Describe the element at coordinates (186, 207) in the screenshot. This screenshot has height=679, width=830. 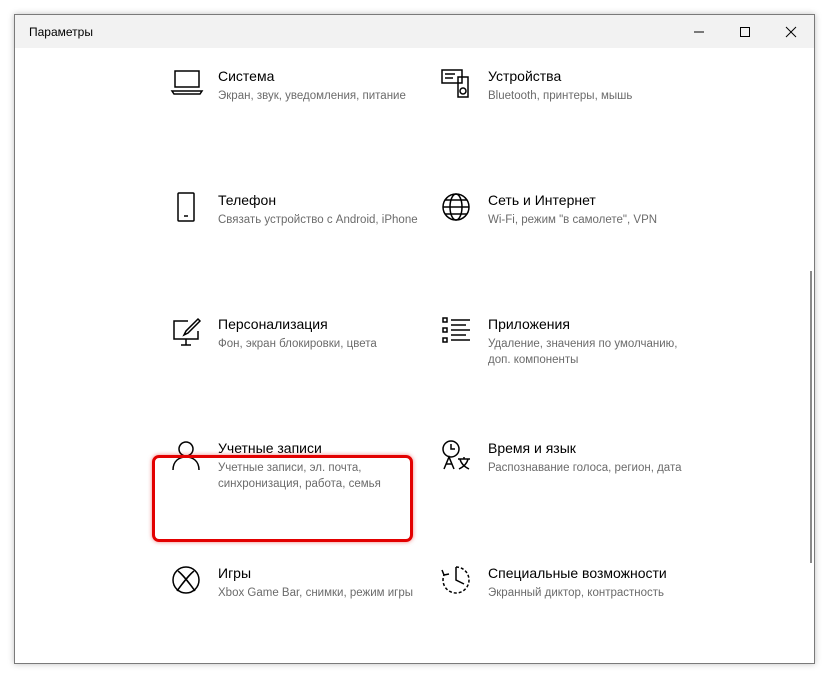
I see `phone-icon` at that location.